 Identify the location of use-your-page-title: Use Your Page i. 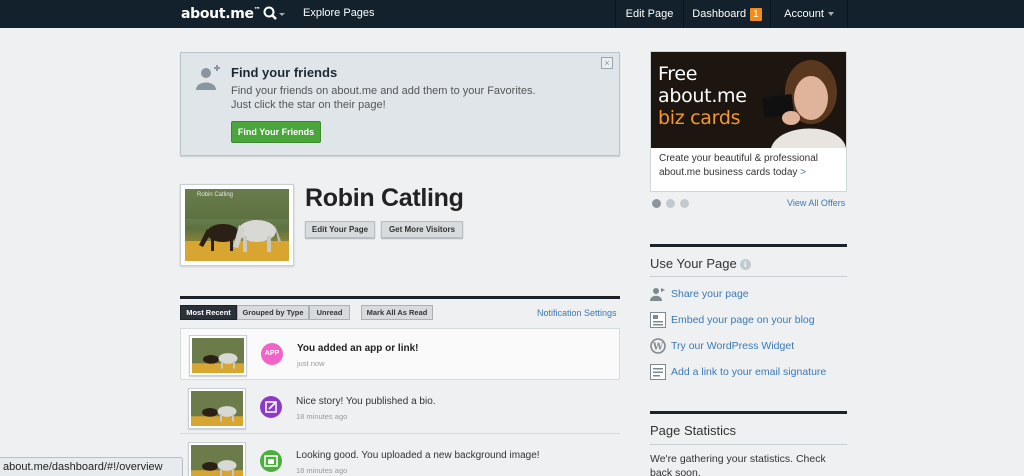
(700, 263).